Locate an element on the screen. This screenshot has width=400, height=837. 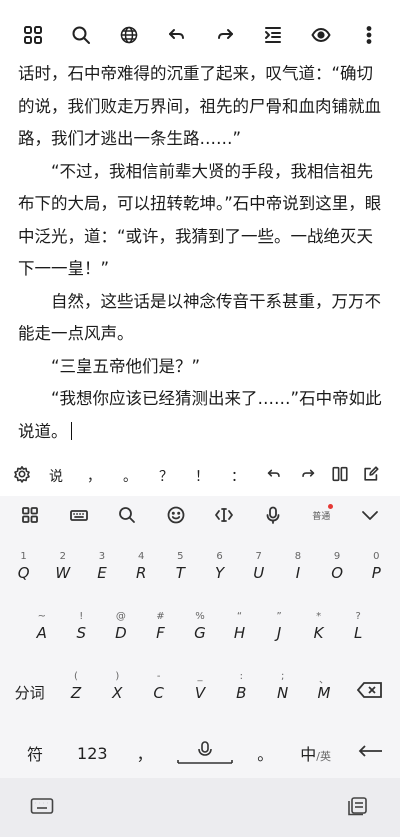
key-f: # F is located at coordinates (160, 630).